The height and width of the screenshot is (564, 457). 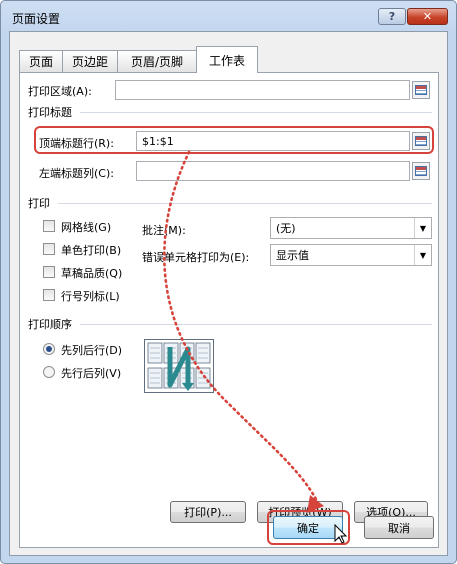 I want to click on print-titles-heading: 打印标题, so click(x=50, y=112).